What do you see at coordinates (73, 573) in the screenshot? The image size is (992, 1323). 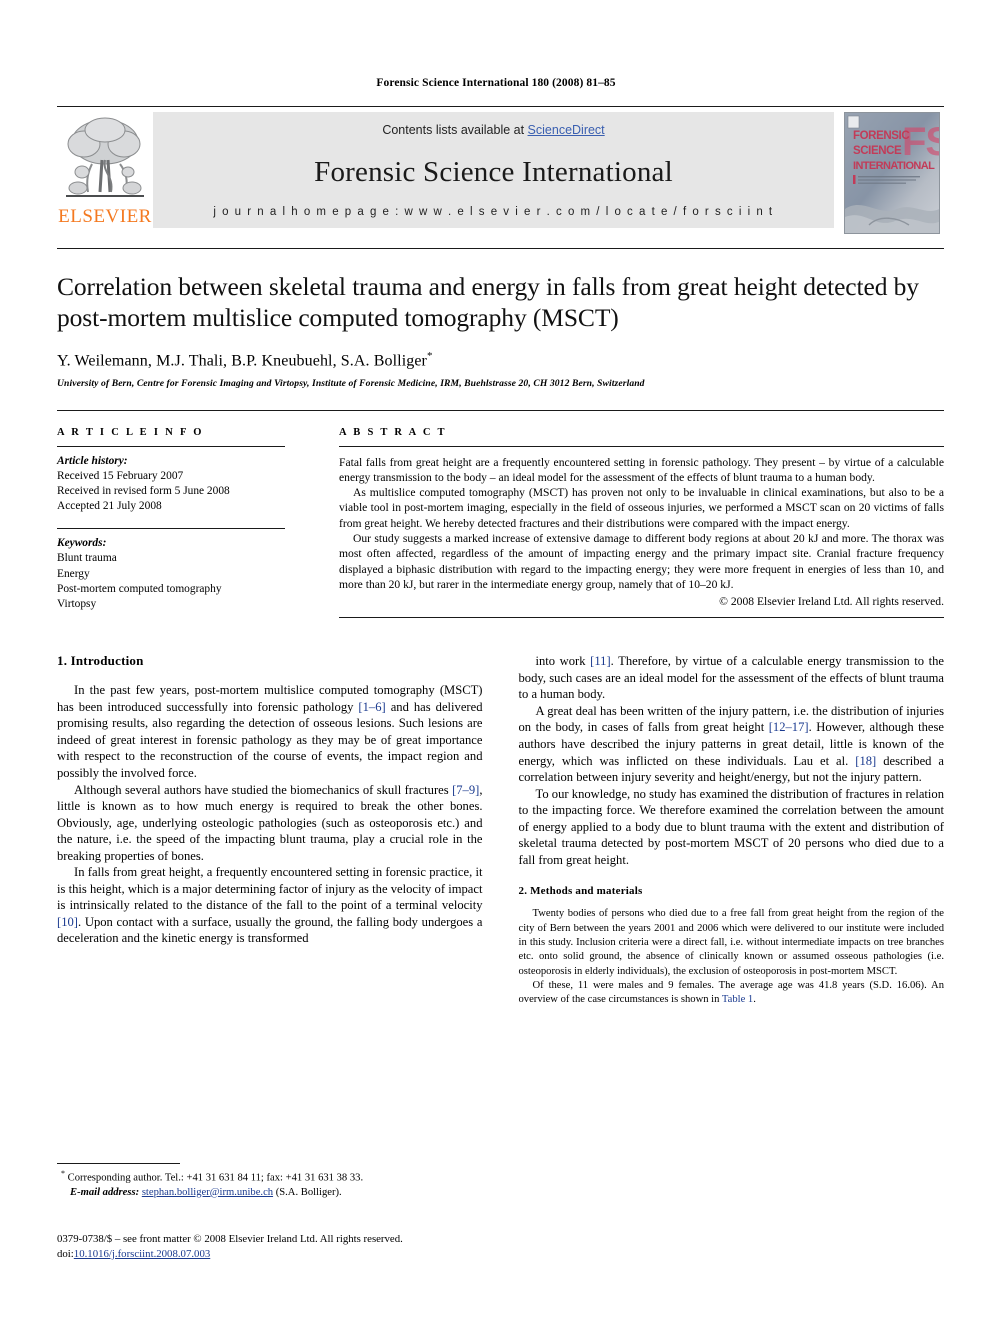 I see `keyword-item: Energy` at bounding box center [73, 573].